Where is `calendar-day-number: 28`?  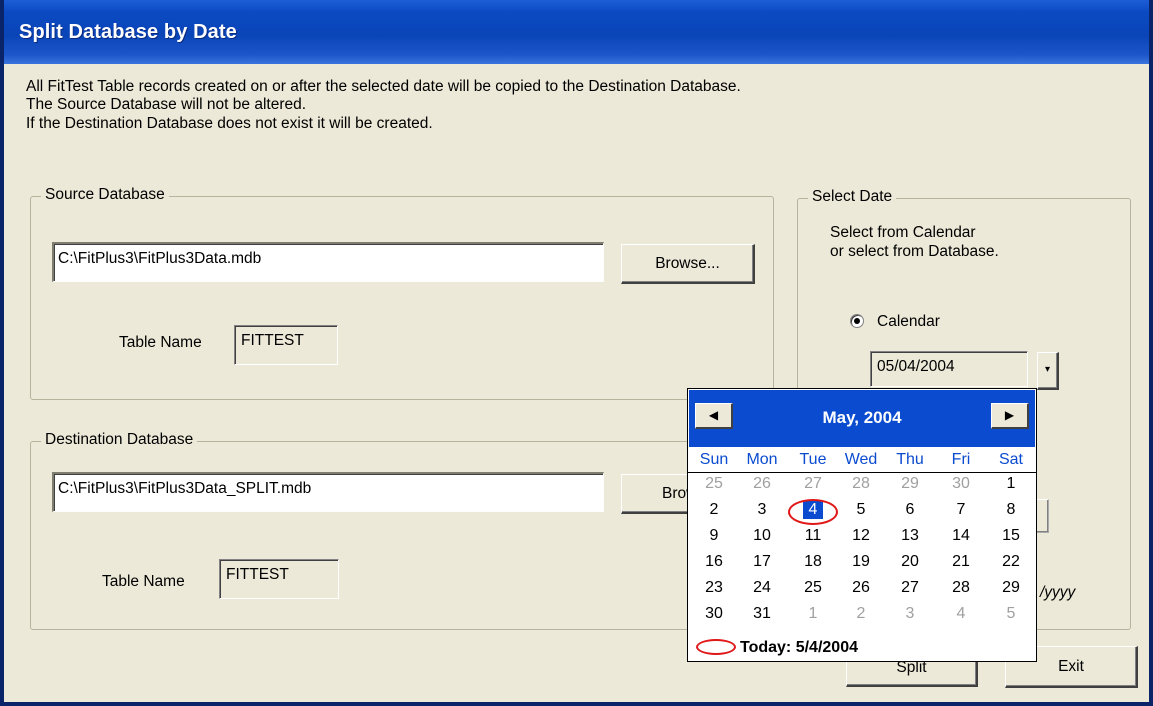
calendar-day-number: 28 is located at coordinates (961, 587).